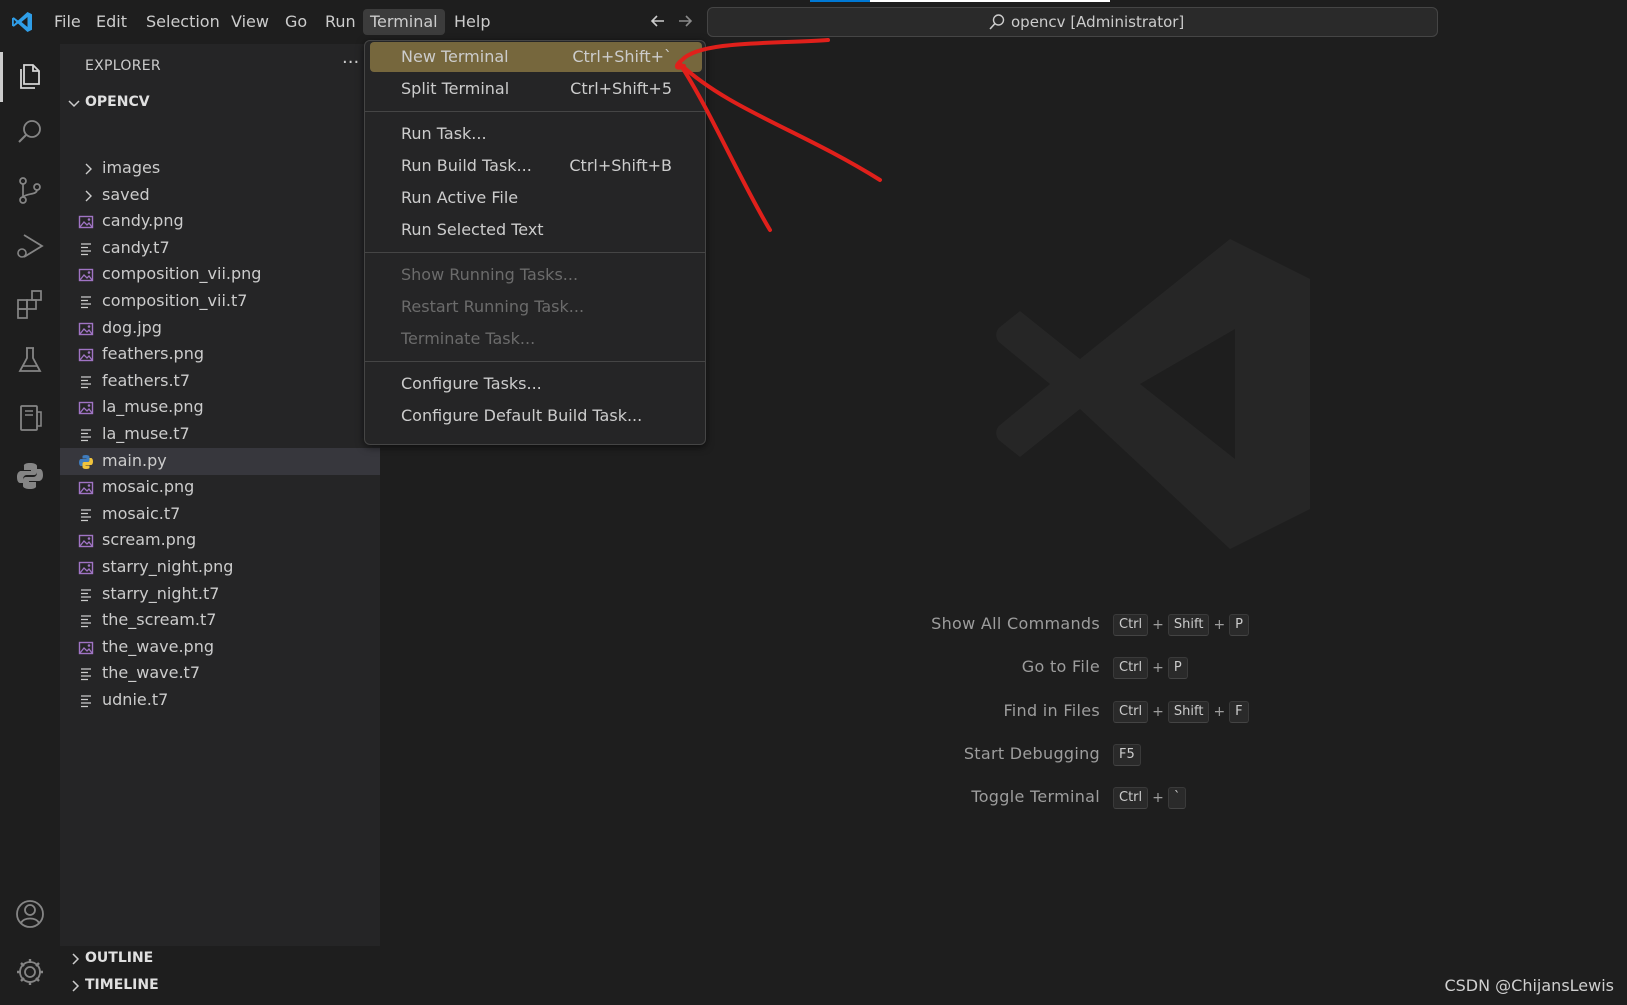  I want to click on navigate-back-icon, so click(658, 21).